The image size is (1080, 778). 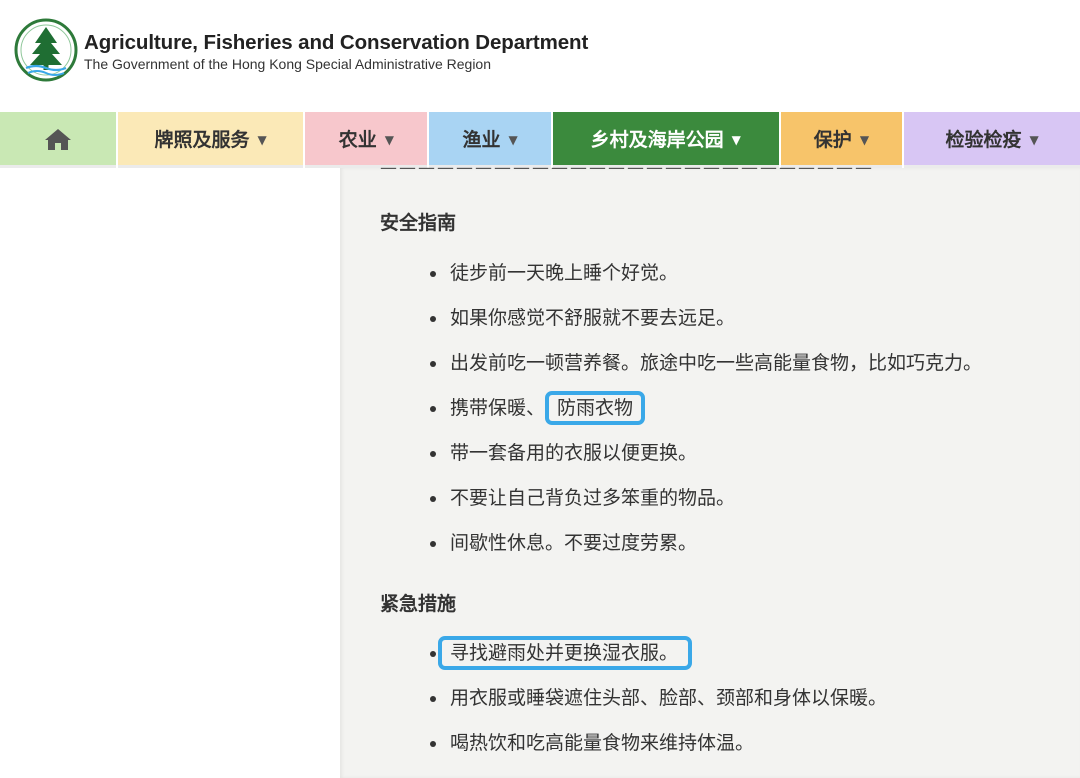 What do you see at coordinates (669, 698) in the screenshot?
I see `list-item-text: 用衣服或睡袋遮住头部、脸部、颈部和身体以保暖。` at bounding box center [669, 698].